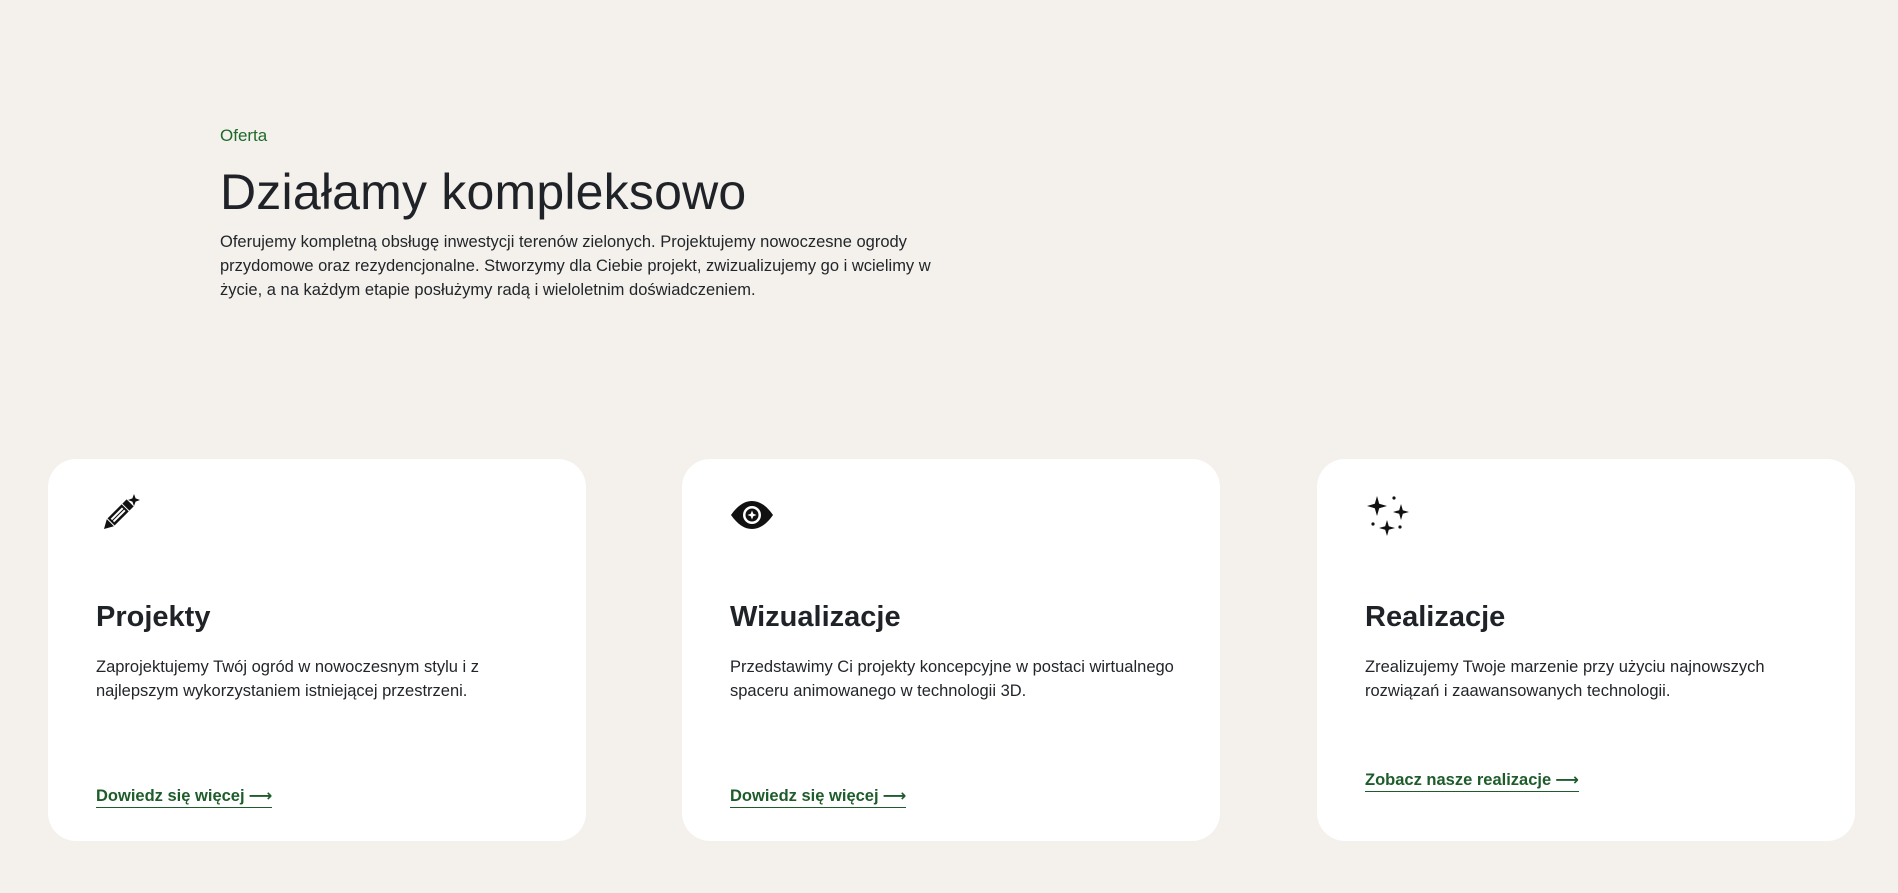 This screenshot has width=1898, height=893. Describe the element at coordinates (244, 135) in the screenshot. I see `section-eyebrow: Oferta` at that location.